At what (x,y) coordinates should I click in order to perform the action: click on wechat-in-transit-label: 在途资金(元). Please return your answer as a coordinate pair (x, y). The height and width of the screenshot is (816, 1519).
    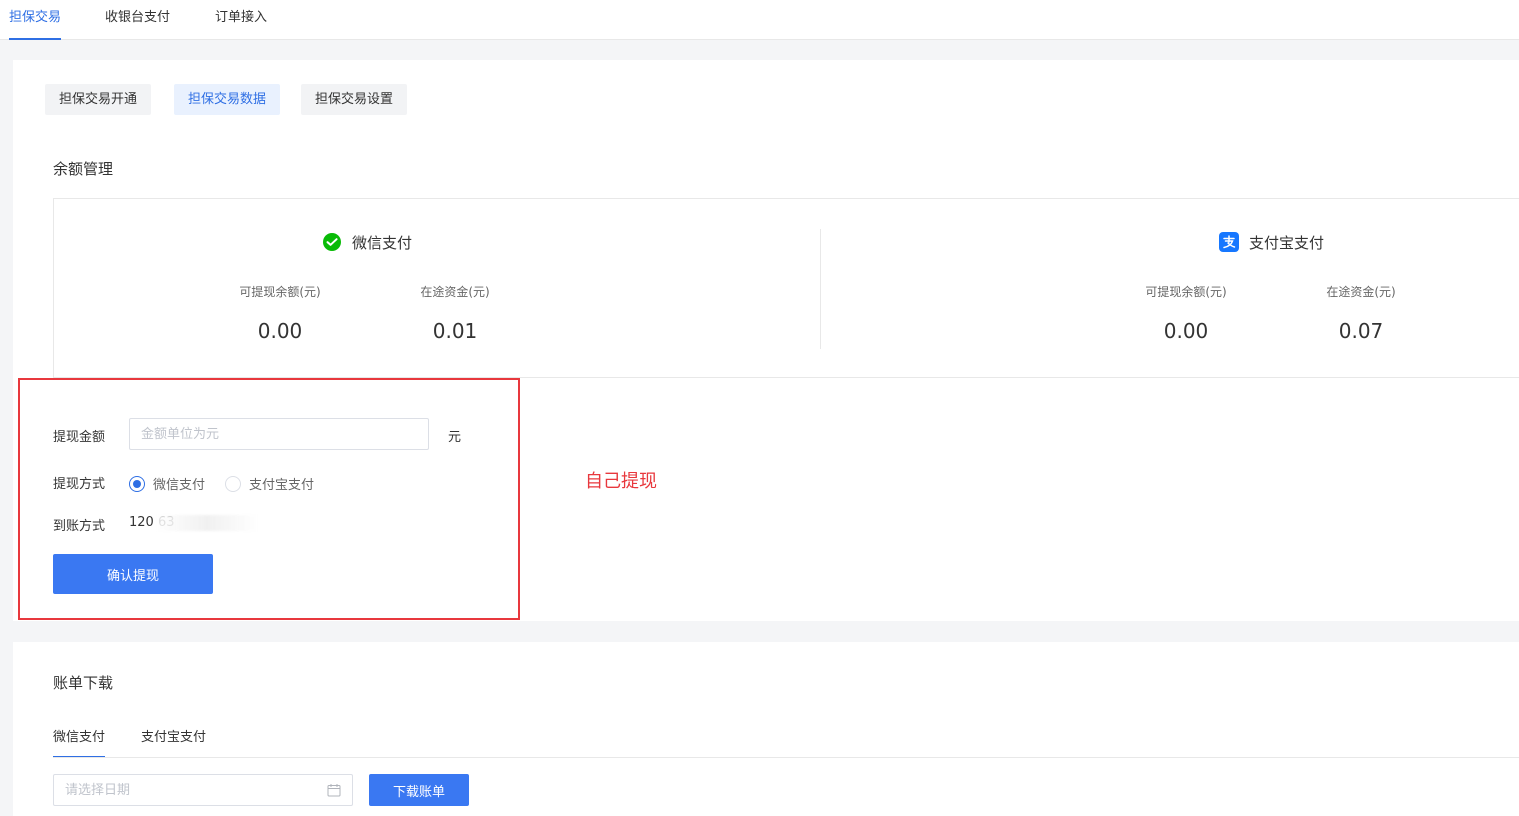
    Looking at the image, I should click on (455, 292).